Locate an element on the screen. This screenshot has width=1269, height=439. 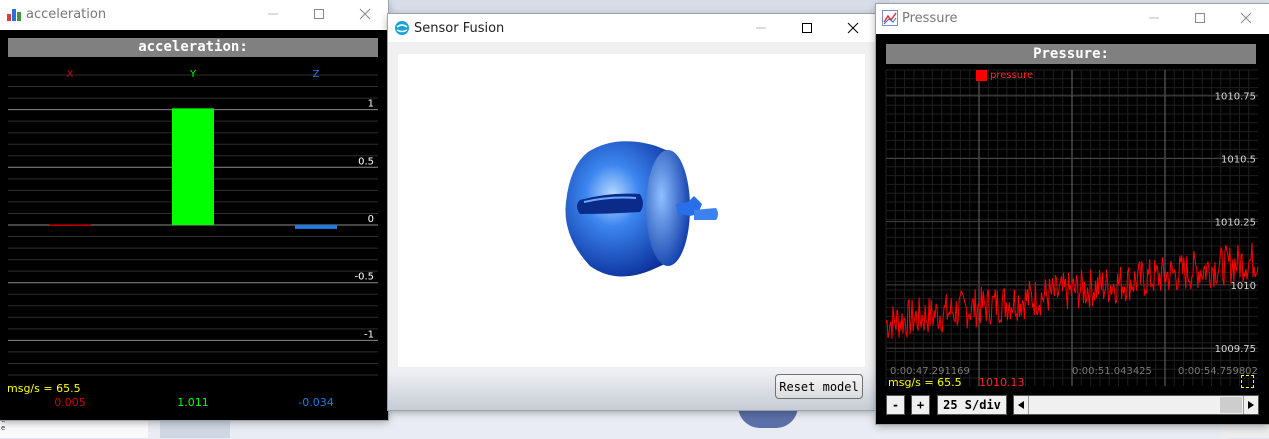
window-title: acceleration is located at coordinates (66, 14).